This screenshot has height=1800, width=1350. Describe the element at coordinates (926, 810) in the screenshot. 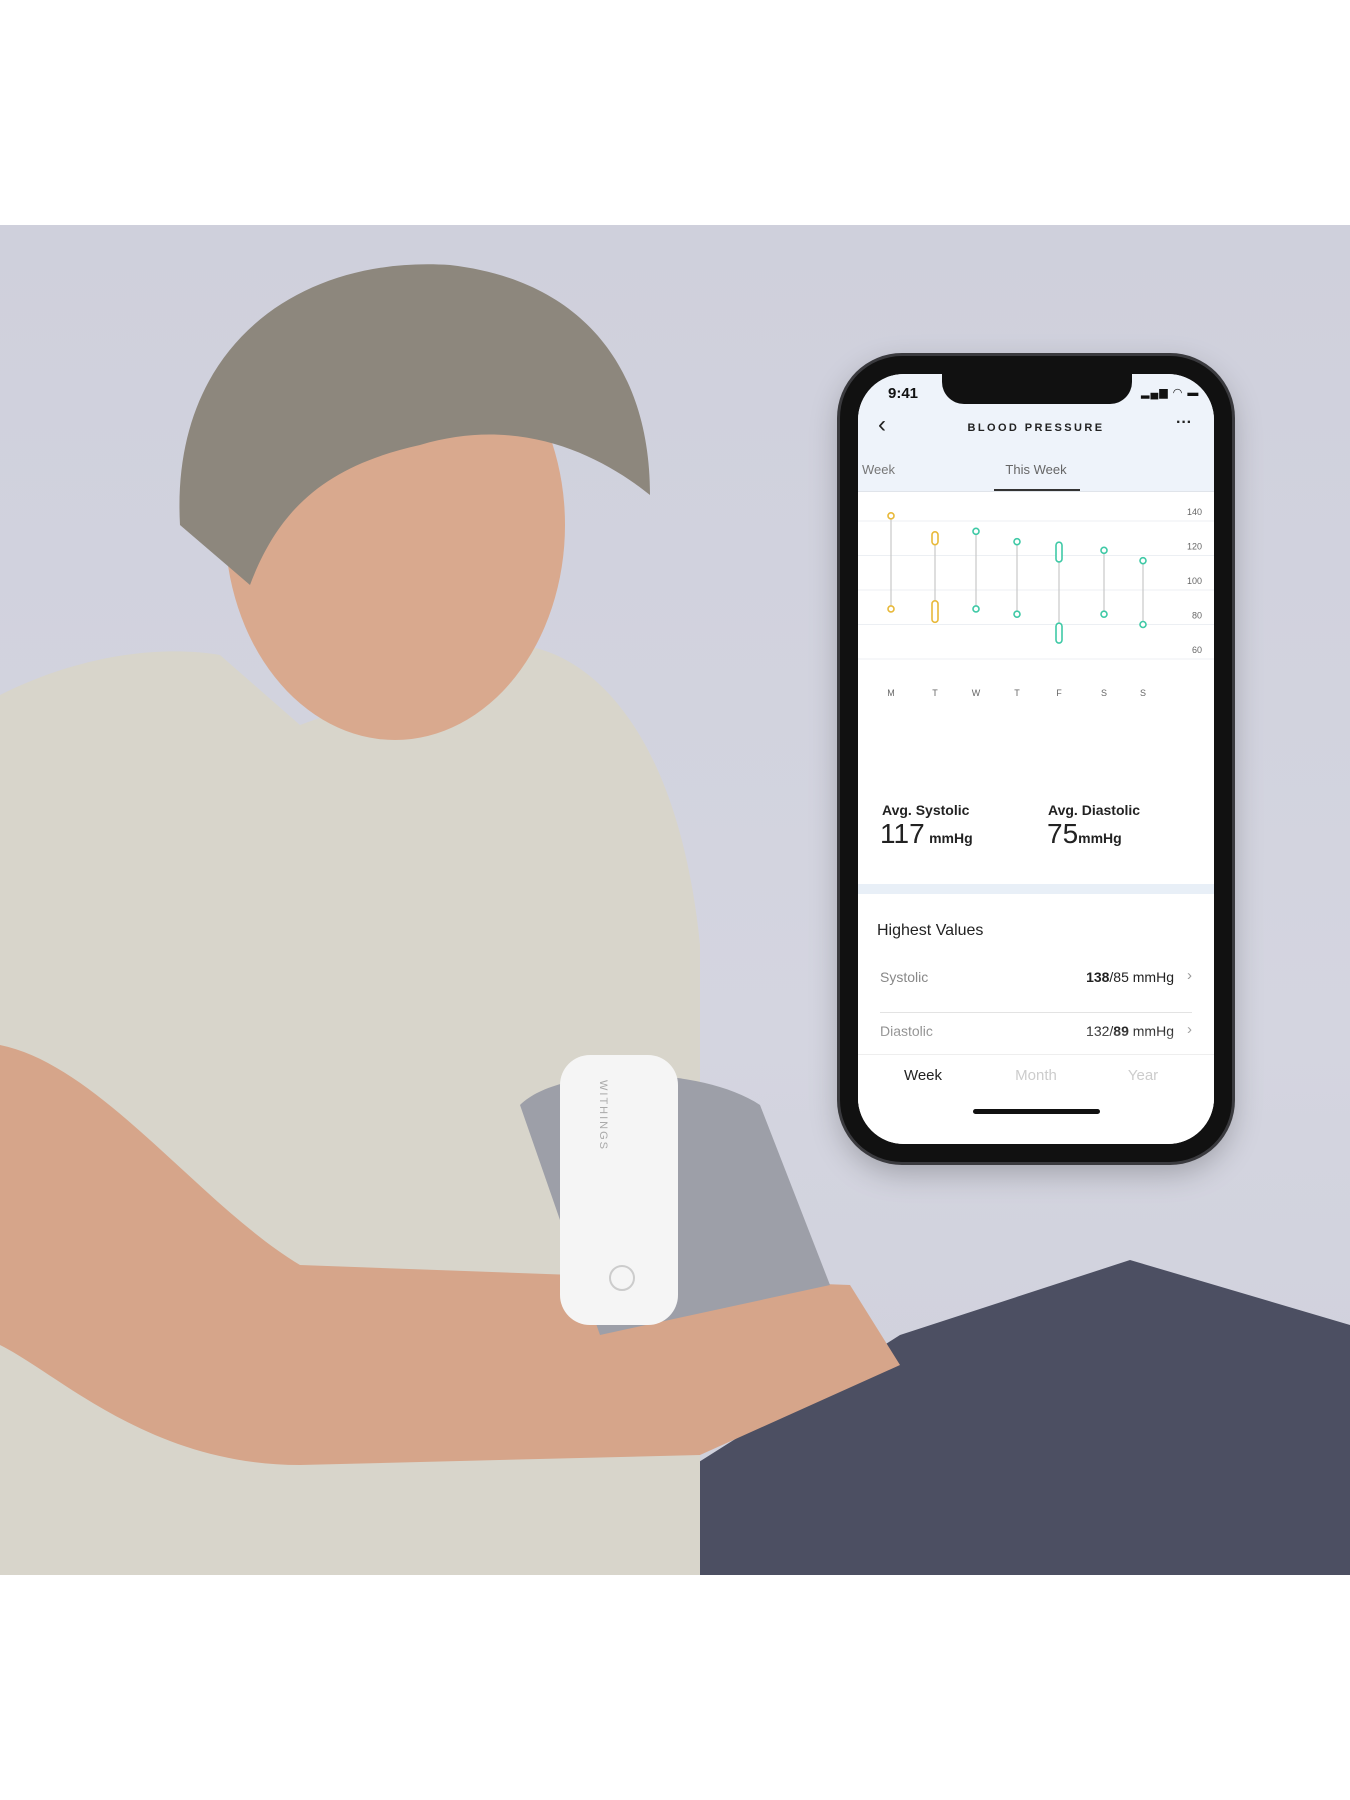

I see `avg-systolic-label: Avg. Systolic` at that location.